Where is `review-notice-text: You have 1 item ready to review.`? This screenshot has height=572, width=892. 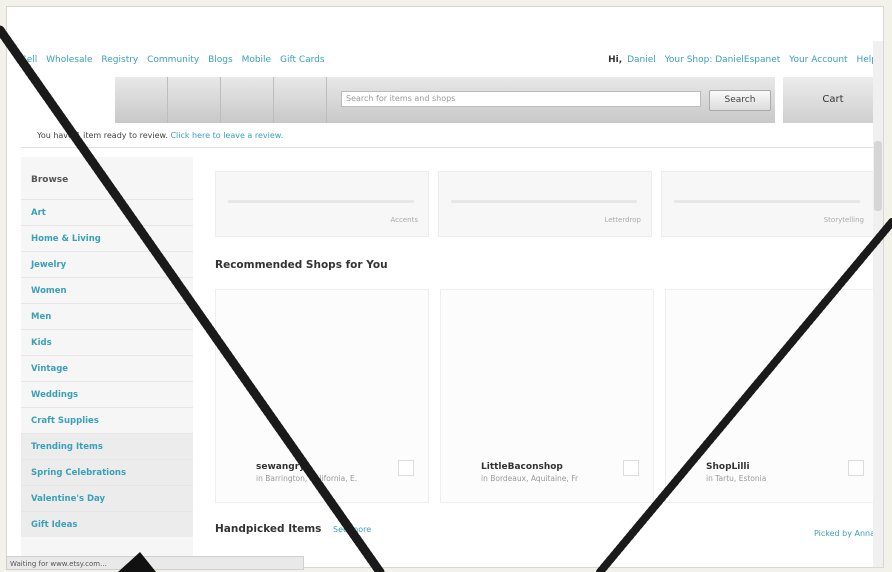 review-notice-text: You have 1 item ready to review. is located at coordinates (102, 135).